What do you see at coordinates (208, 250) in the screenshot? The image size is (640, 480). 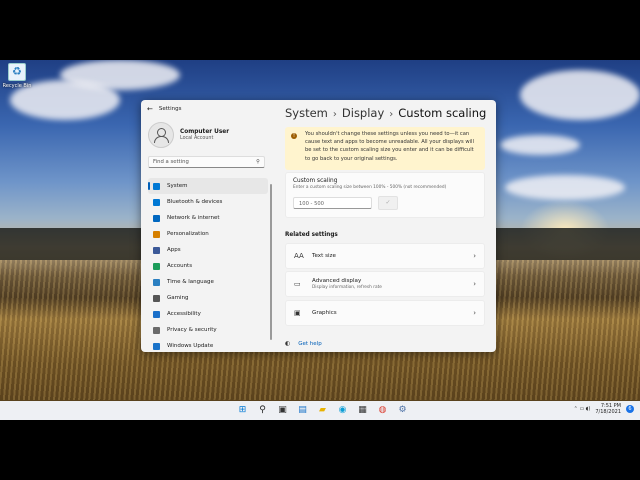 I see `sidebar-item-apps: Apps` at bounding box center [208, 250].